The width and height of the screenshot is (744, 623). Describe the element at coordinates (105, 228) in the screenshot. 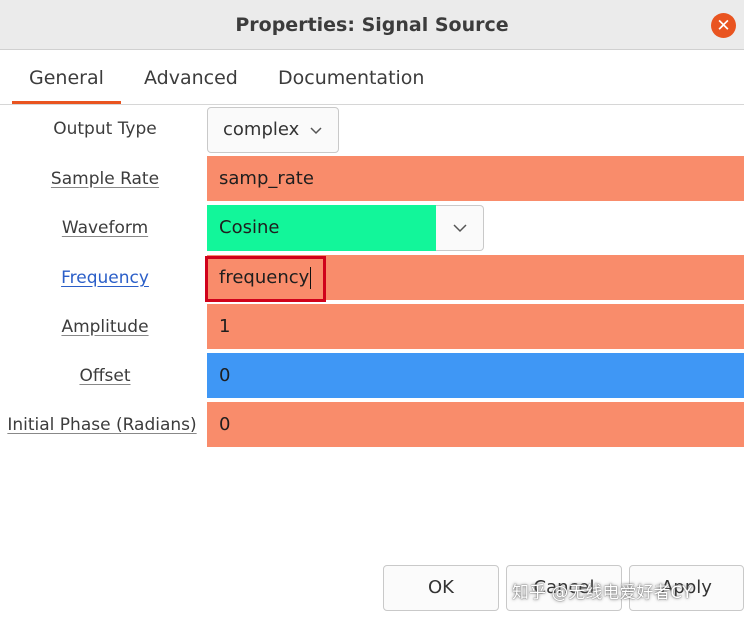

I see `waveform-label: Waveform` at that location.